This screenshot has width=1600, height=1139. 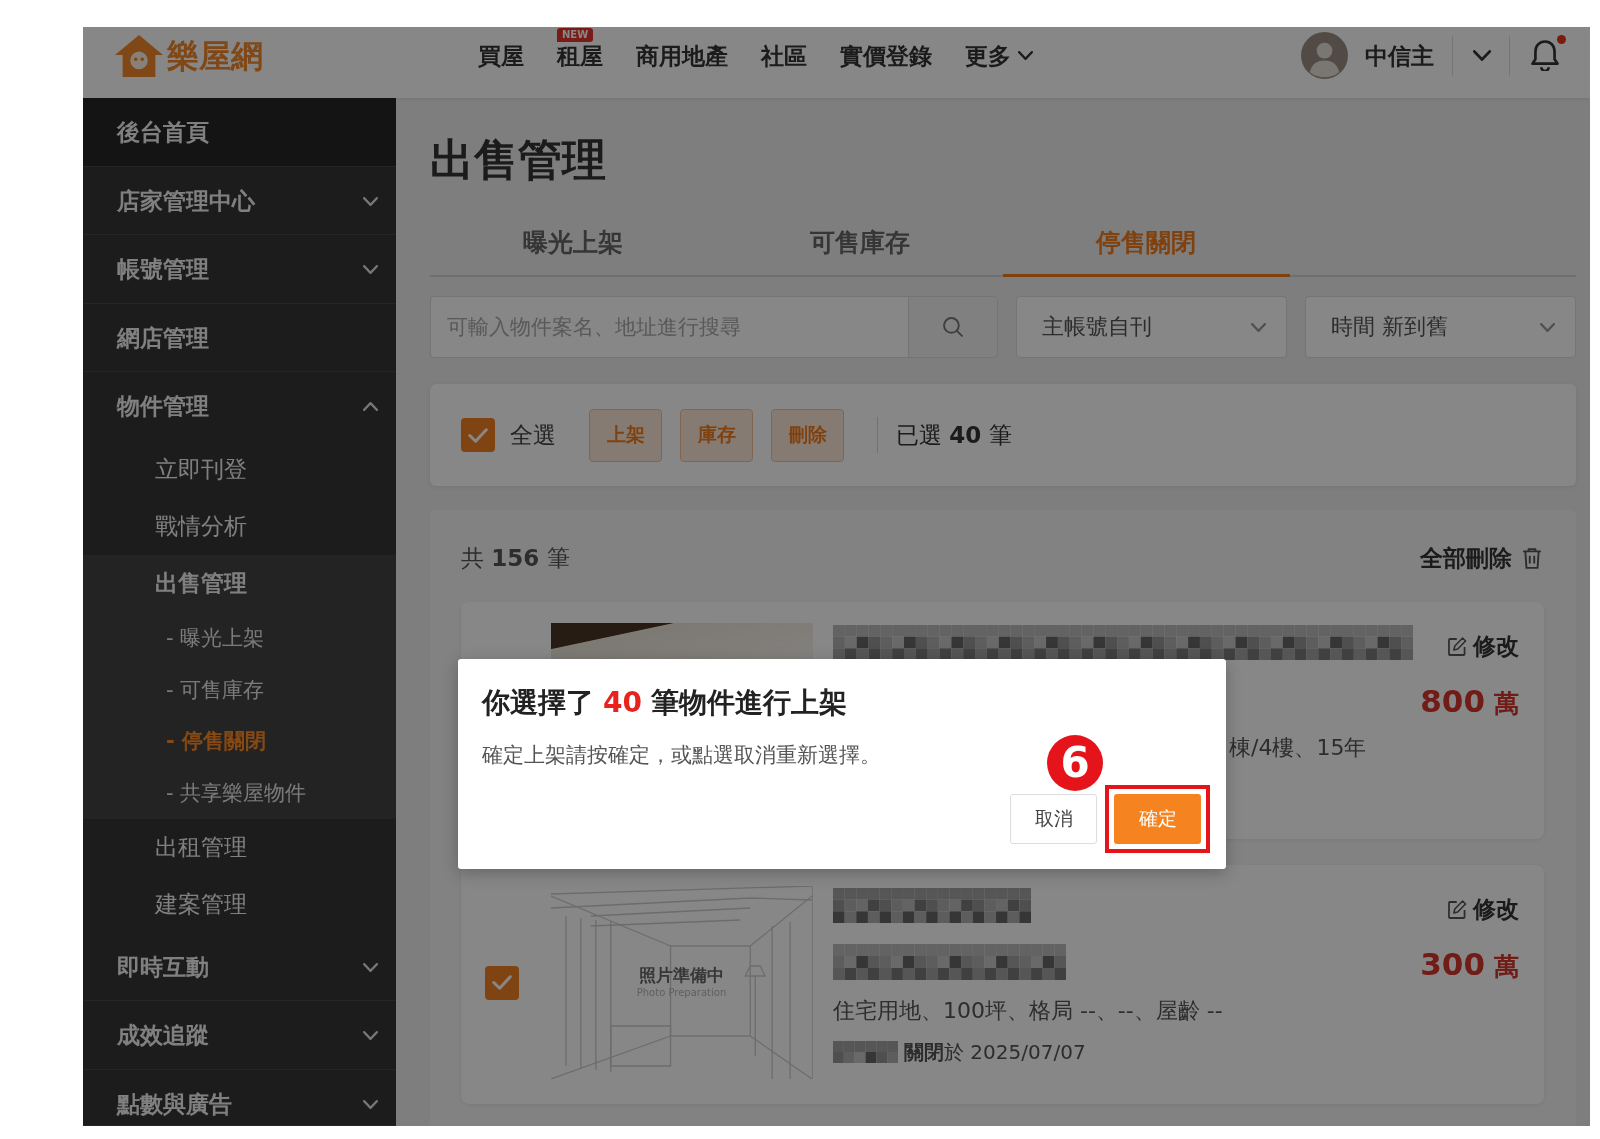 What do you see at coordinates (501, 55) in the screenshot?
I see `nav-link: 買屋` at bounding box center [501, 55].